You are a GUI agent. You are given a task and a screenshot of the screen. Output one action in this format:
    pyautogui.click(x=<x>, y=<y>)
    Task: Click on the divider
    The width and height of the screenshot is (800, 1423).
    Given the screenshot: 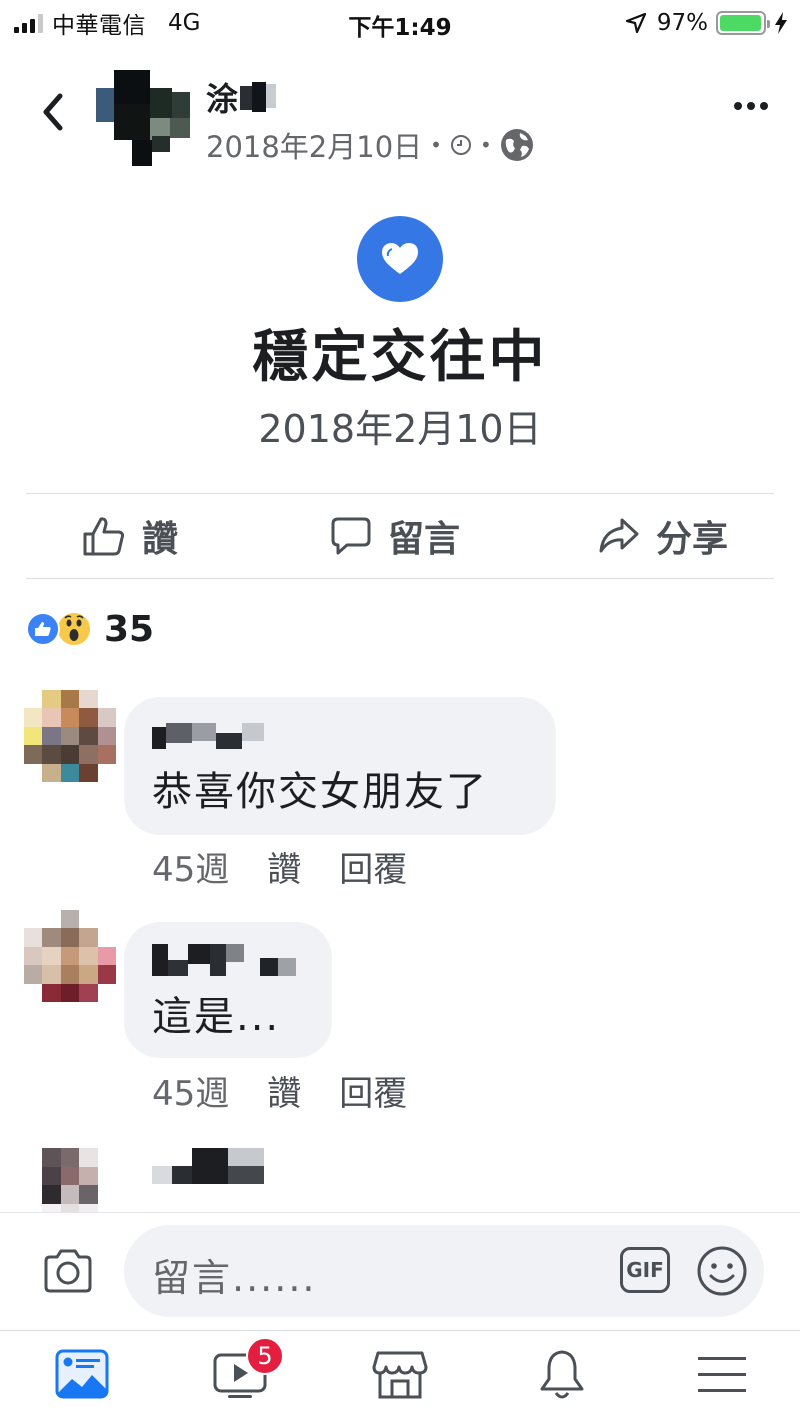 What is the action you would take?
    pyautogui.click(x=400, y=578)
    